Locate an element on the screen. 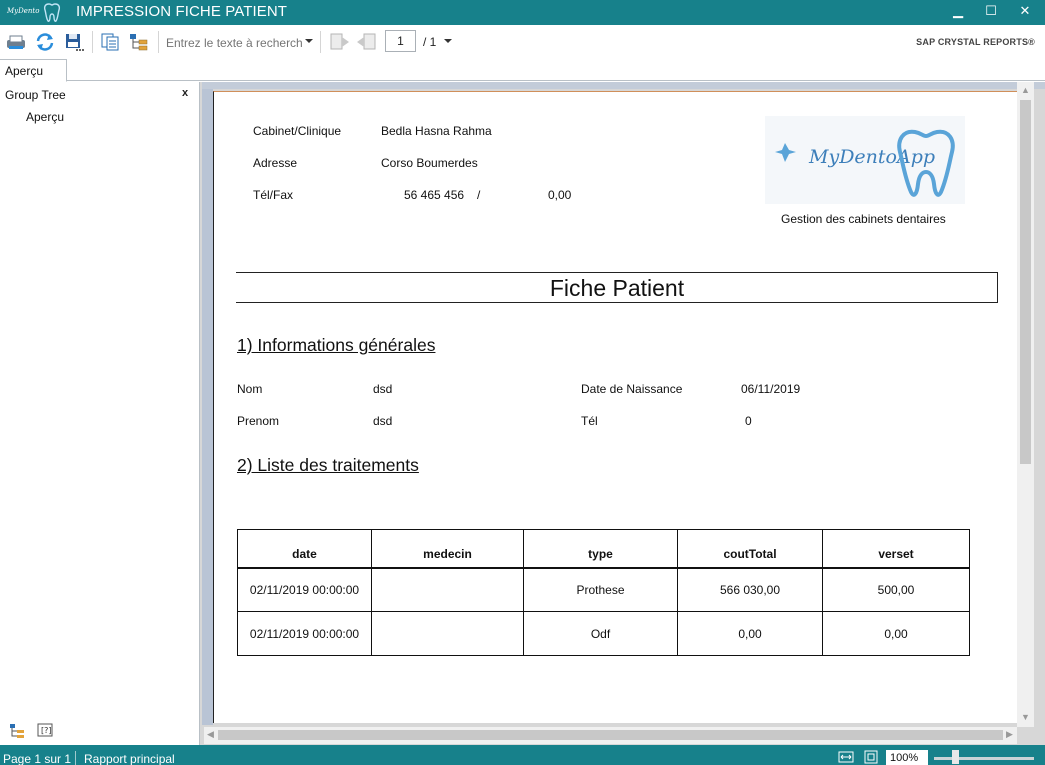 The height and width of the screenshot is (765, 1045). copy-icon is located at coordinates (110, 42).